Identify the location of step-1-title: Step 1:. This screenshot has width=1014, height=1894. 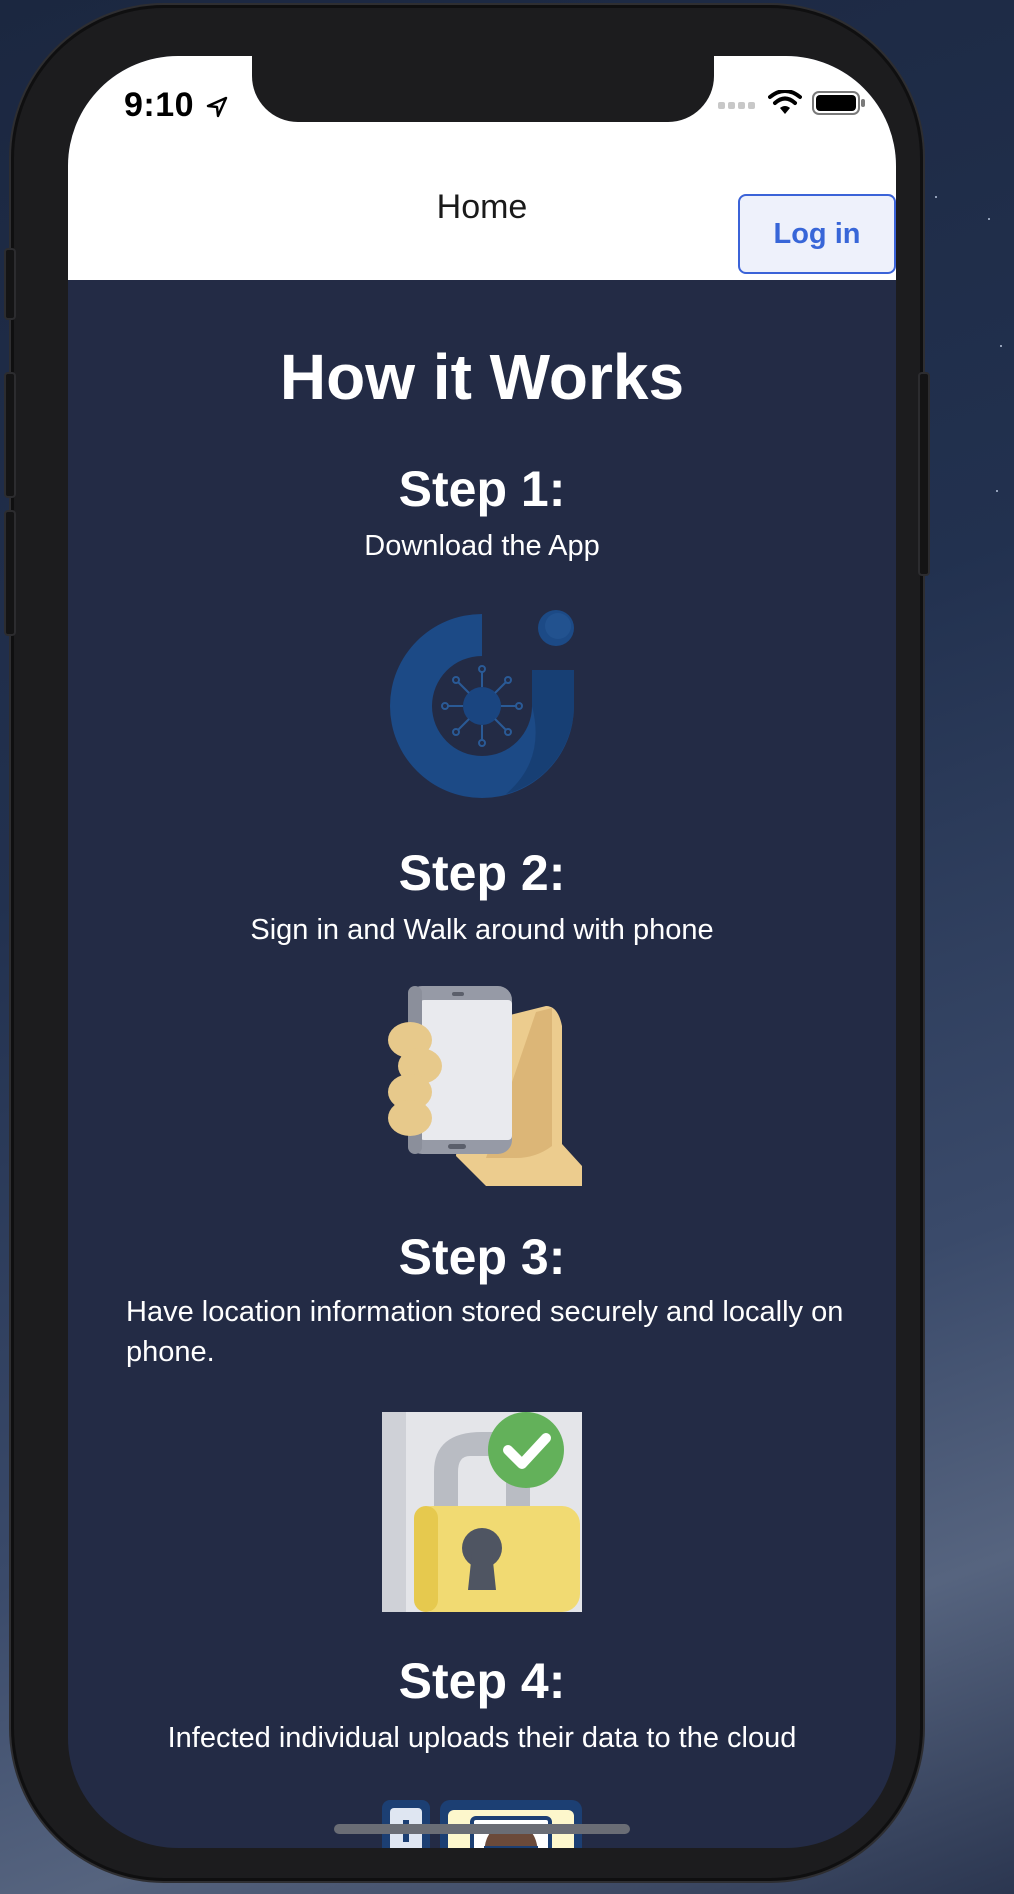
(482, 489).